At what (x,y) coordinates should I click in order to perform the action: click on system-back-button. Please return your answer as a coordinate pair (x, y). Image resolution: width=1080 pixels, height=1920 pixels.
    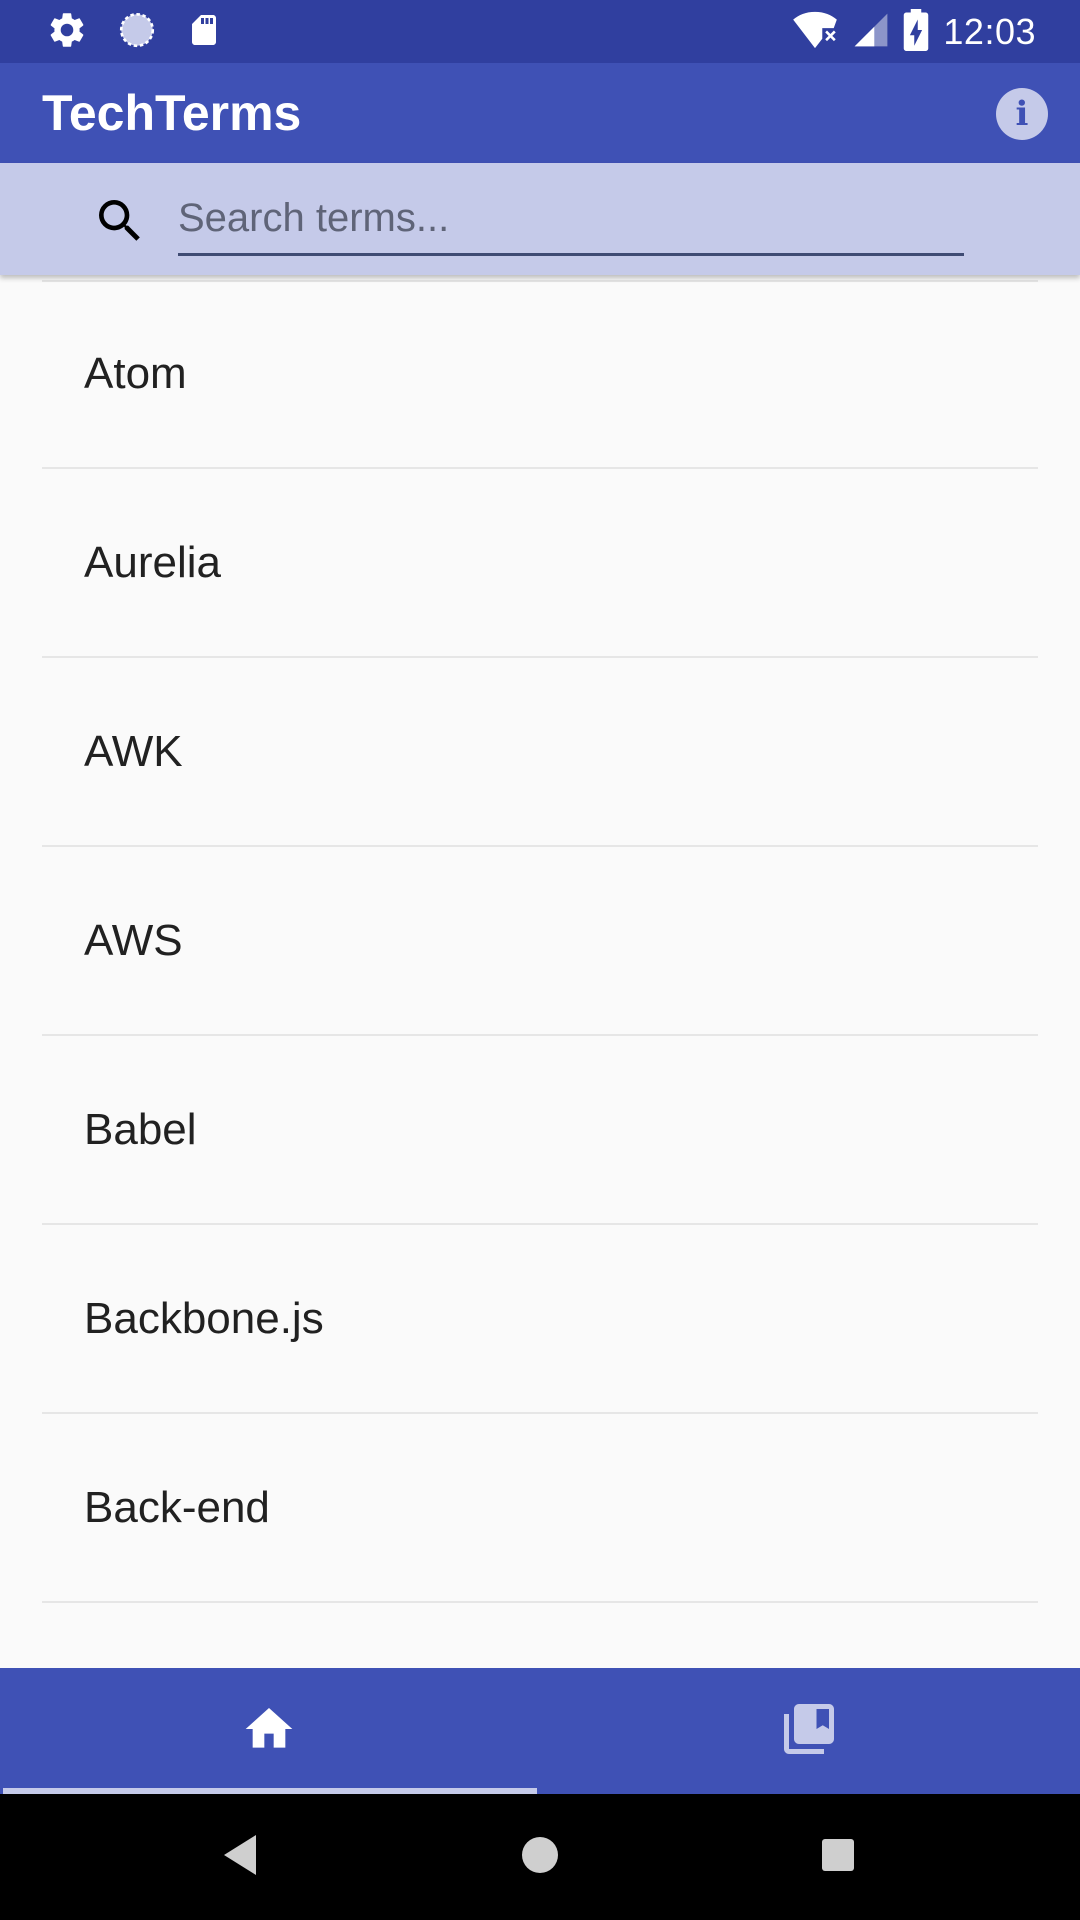
    Looking at the image, I should click on (240, 1857).